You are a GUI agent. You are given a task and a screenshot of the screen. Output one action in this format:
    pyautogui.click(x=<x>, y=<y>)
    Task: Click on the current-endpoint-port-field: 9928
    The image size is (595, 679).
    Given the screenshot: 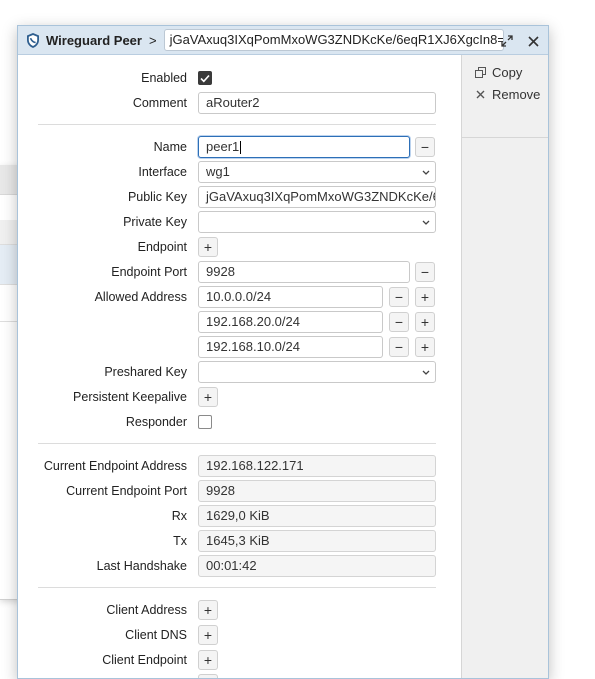 What is the action you would take?
    pyautogui.click(x=317, y=491)
    